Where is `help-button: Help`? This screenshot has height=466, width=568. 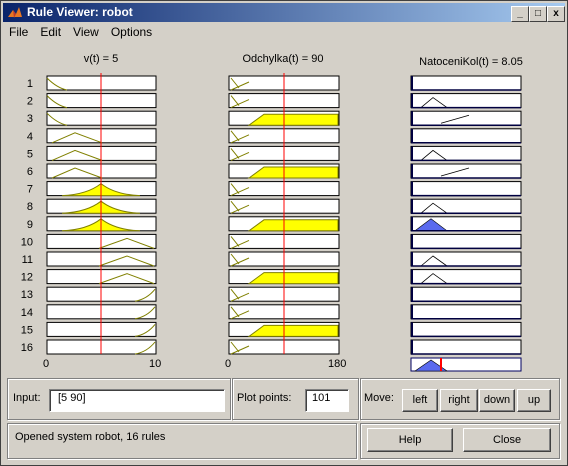
help-button: Help is located at coordinates (410, 440).